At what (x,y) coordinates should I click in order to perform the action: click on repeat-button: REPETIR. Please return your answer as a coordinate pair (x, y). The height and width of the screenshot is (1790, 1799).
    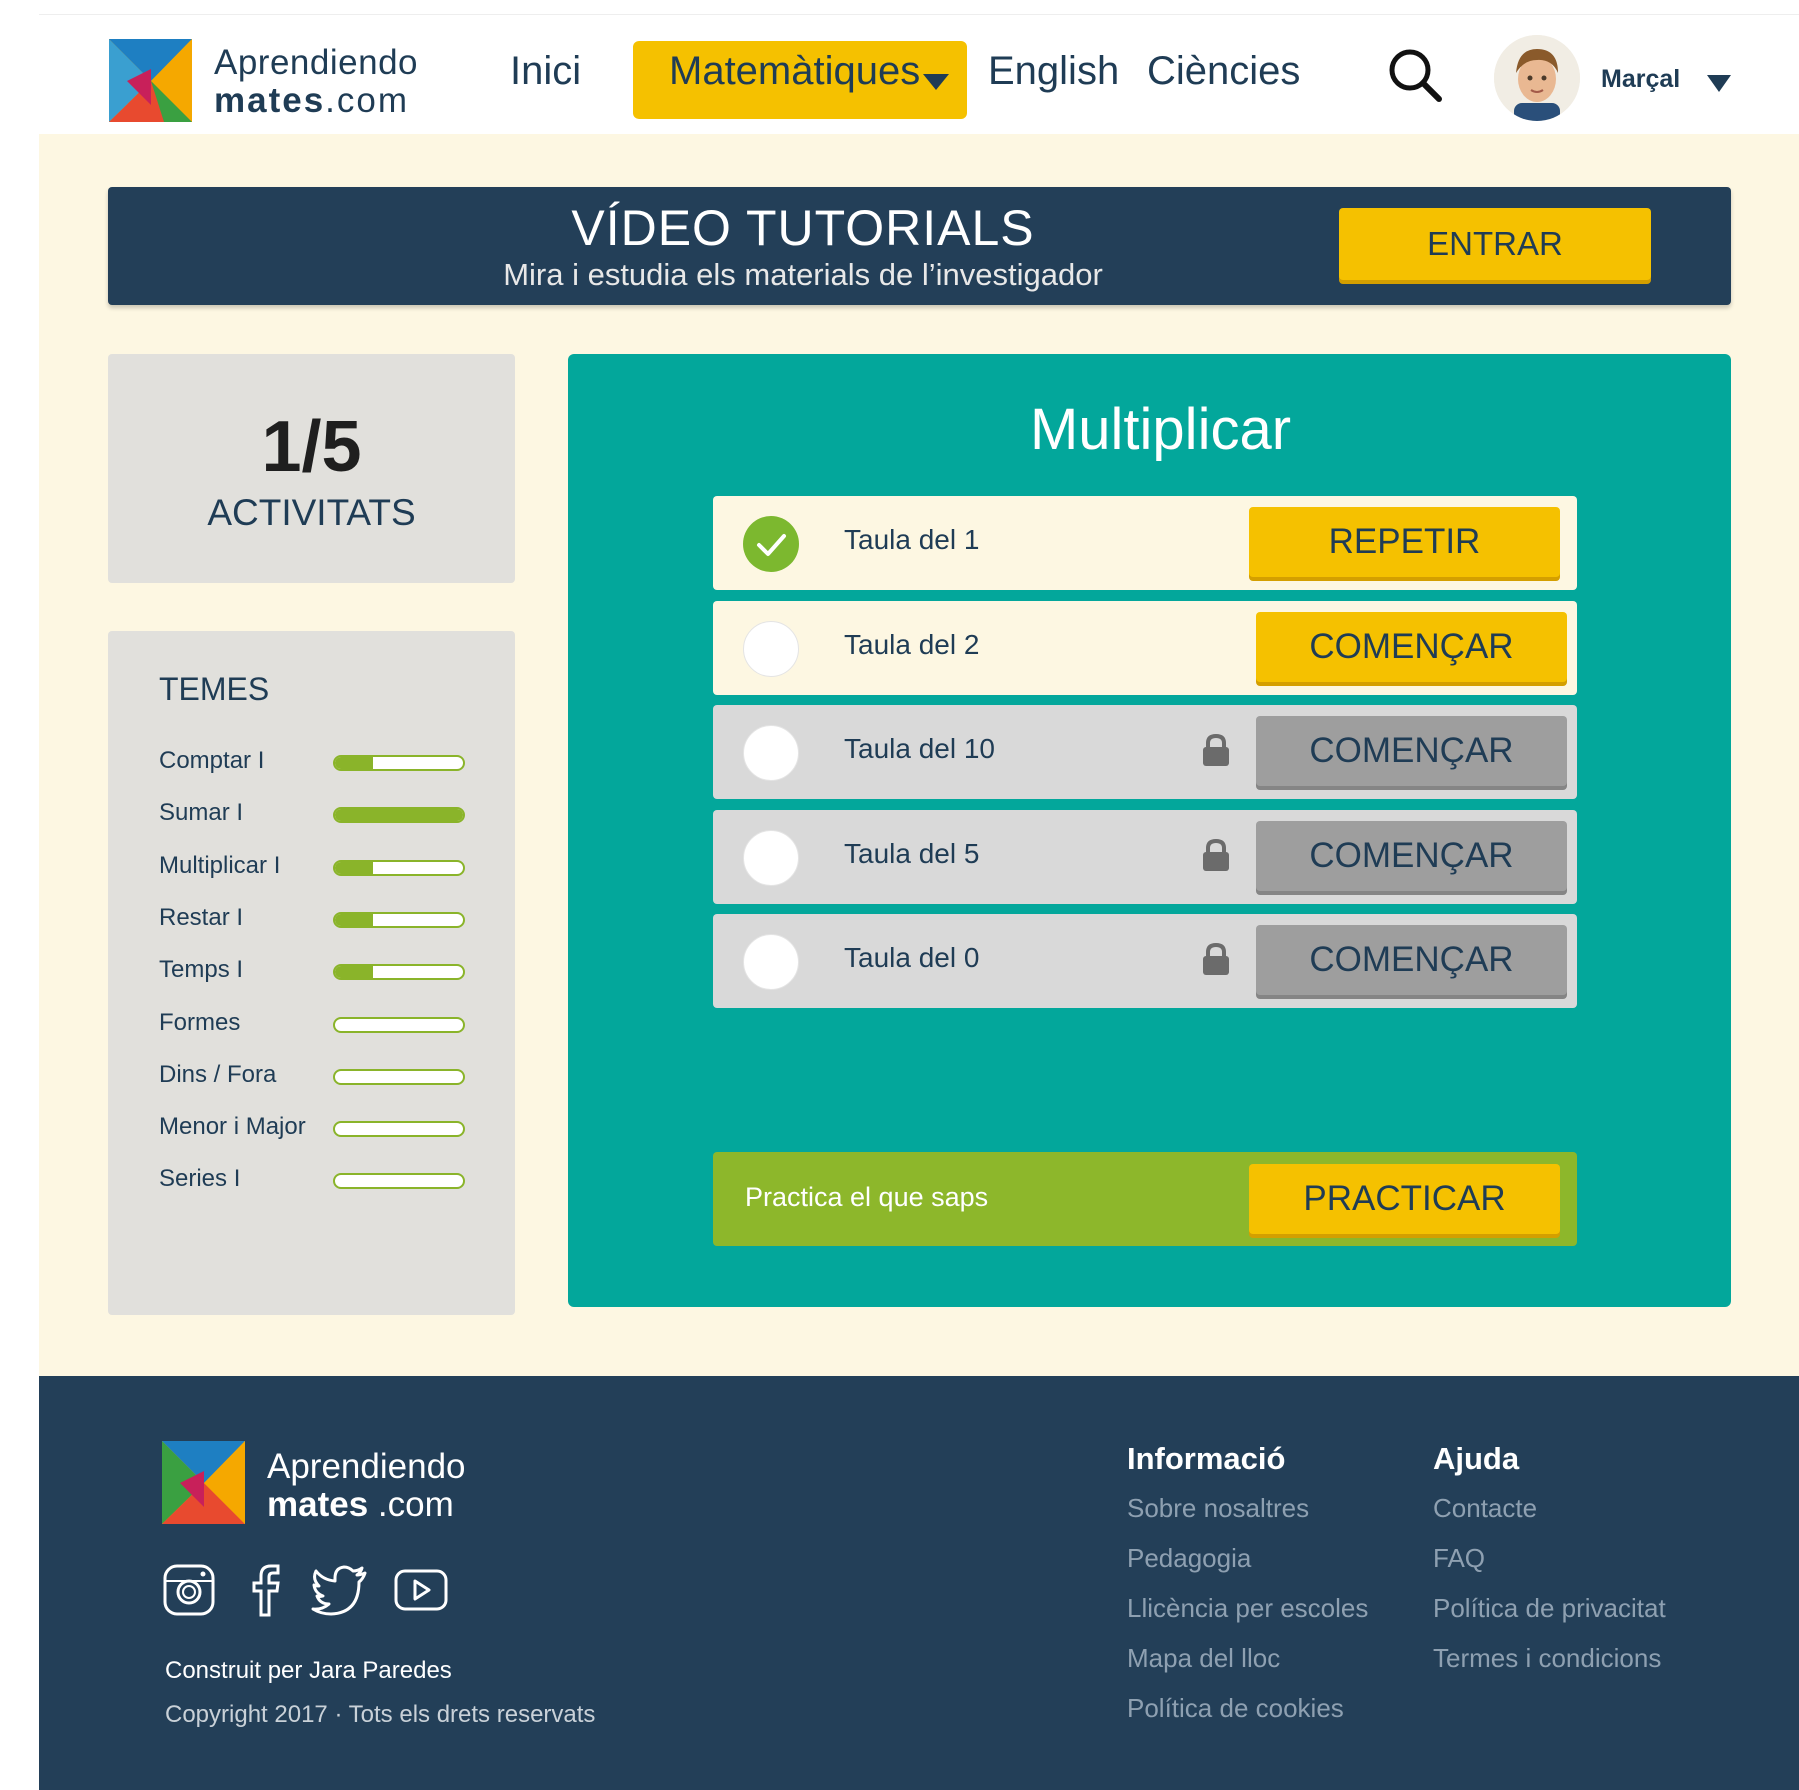
    Looking at the image, I should click on (1404, 542).